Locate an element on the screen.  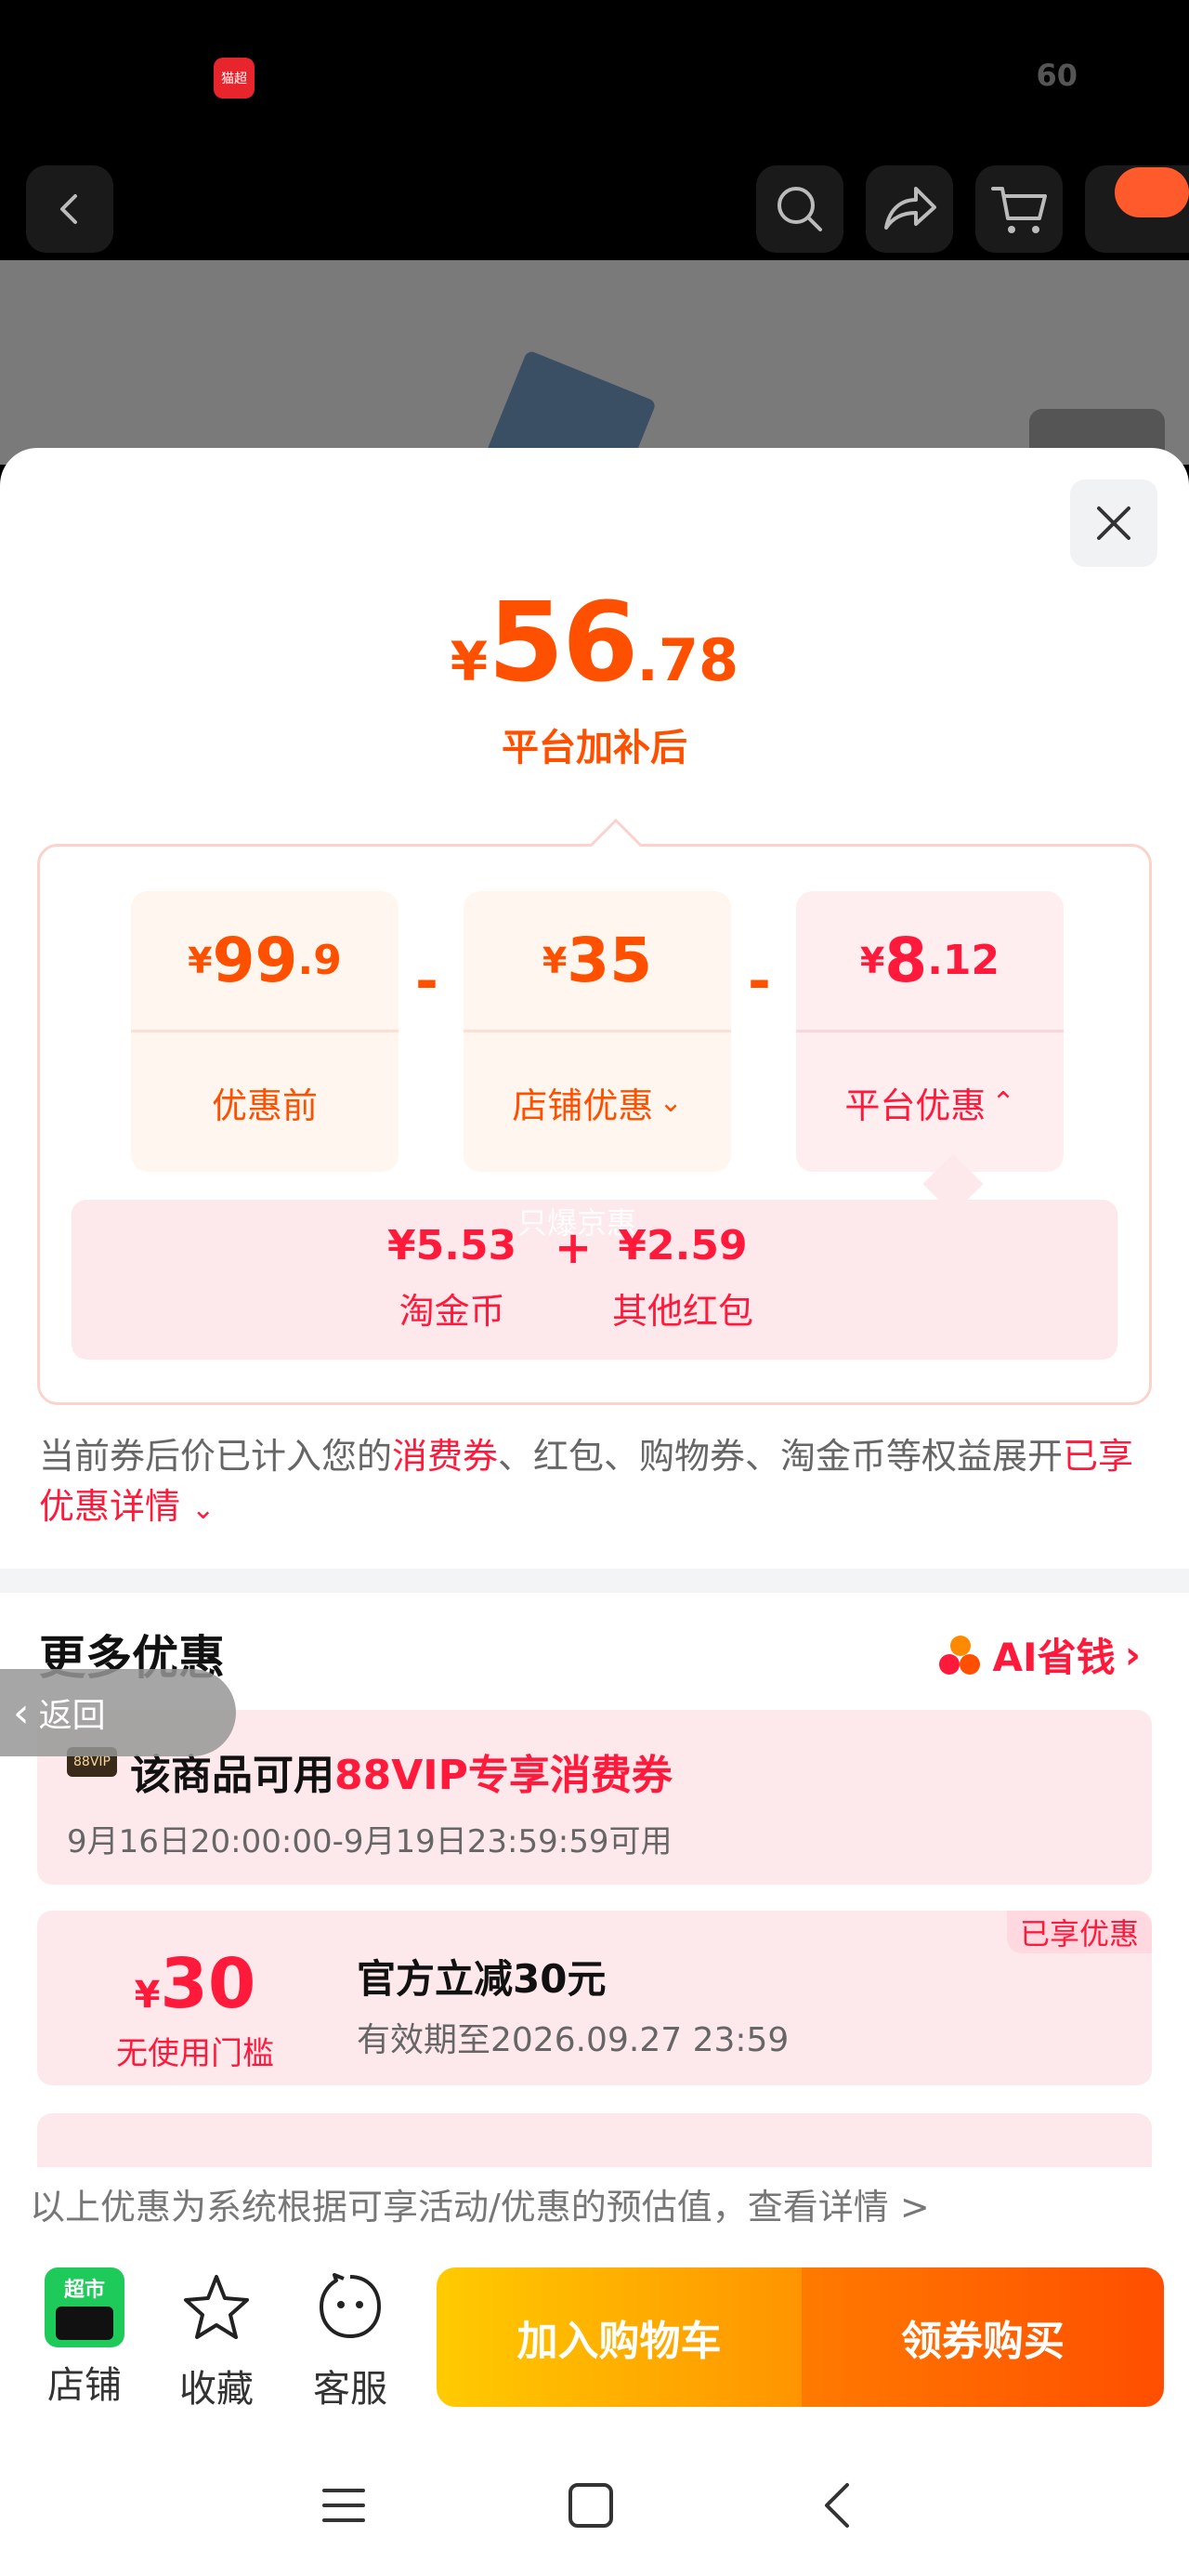
vip-title-highlight: 88VIP专享消费券 is located at coordinates (503, 1775).